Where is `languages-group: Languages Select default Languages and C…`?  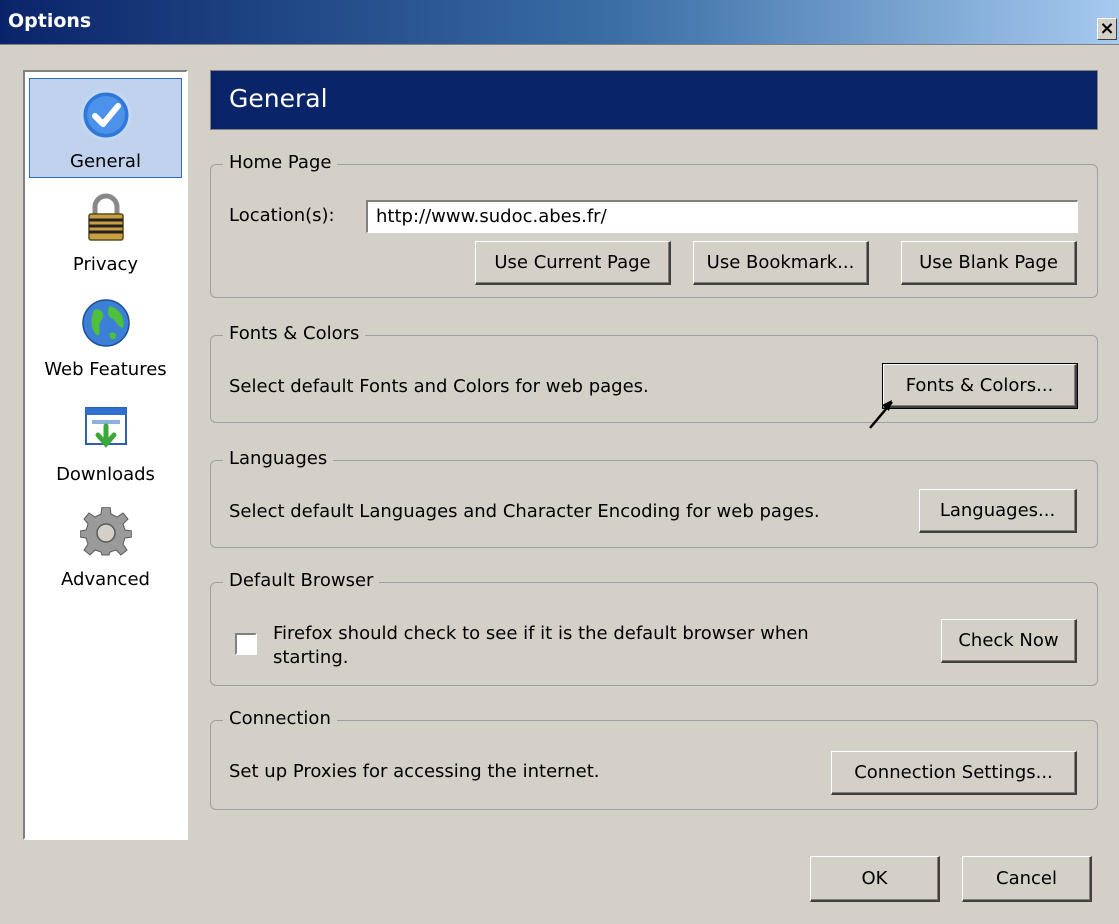
languages-group: Languages Select default Languages and C… is located at coordinates (654, 498).